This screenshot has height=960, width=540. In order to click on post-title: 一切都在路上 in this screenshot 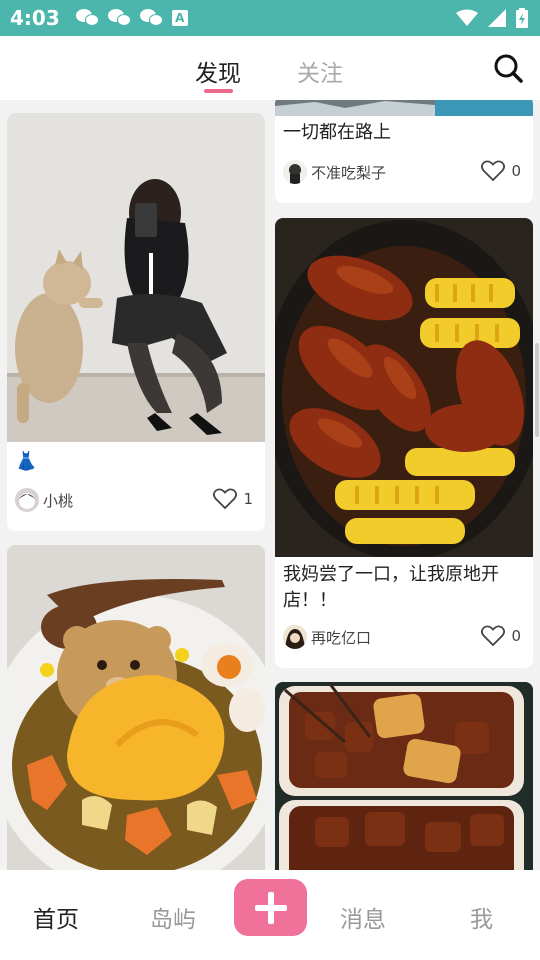, I will do `click(337, 132)`.